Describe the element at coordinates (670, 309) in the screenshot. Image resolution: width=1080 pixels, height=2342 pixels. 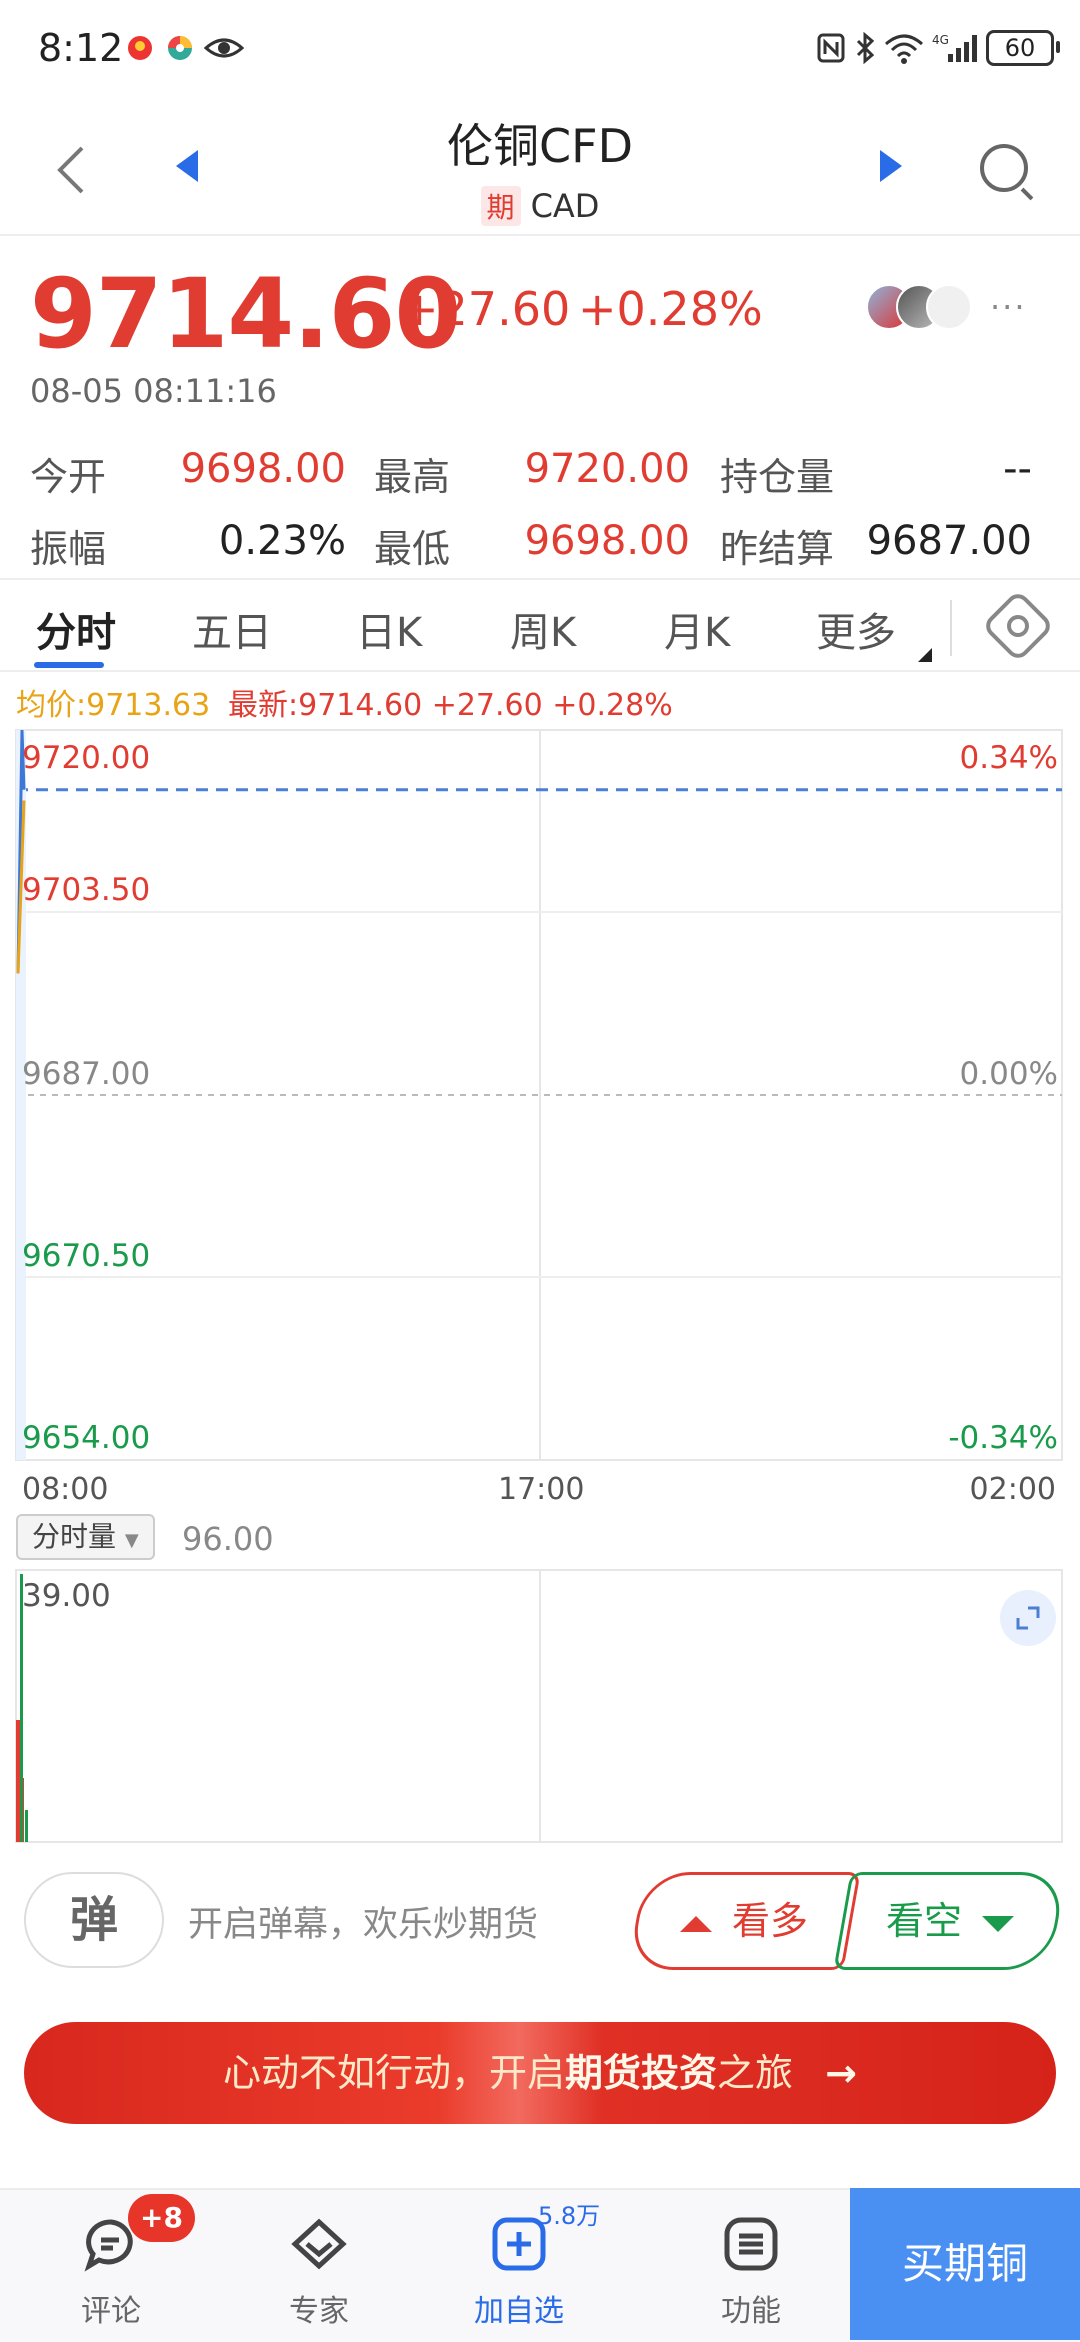
I see `price-change-pct: +0.28%` at that location.